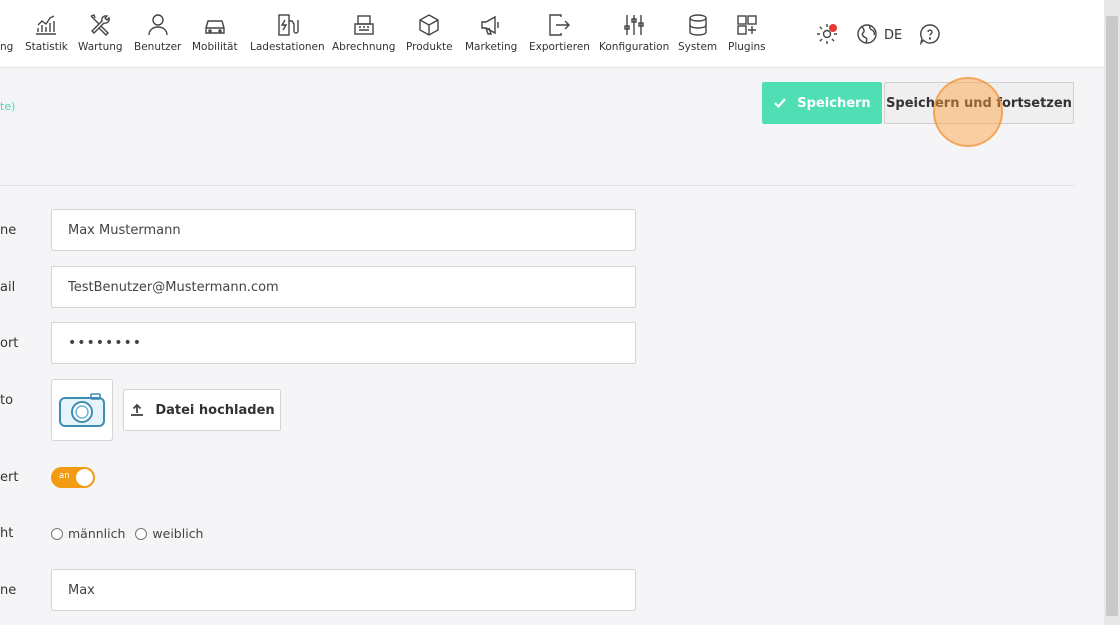  What do you see at coordinates (364, 47) in the screenshot?
I see `nav-label-abrechnung: Abrechnung` at bounding box center [364, 47].